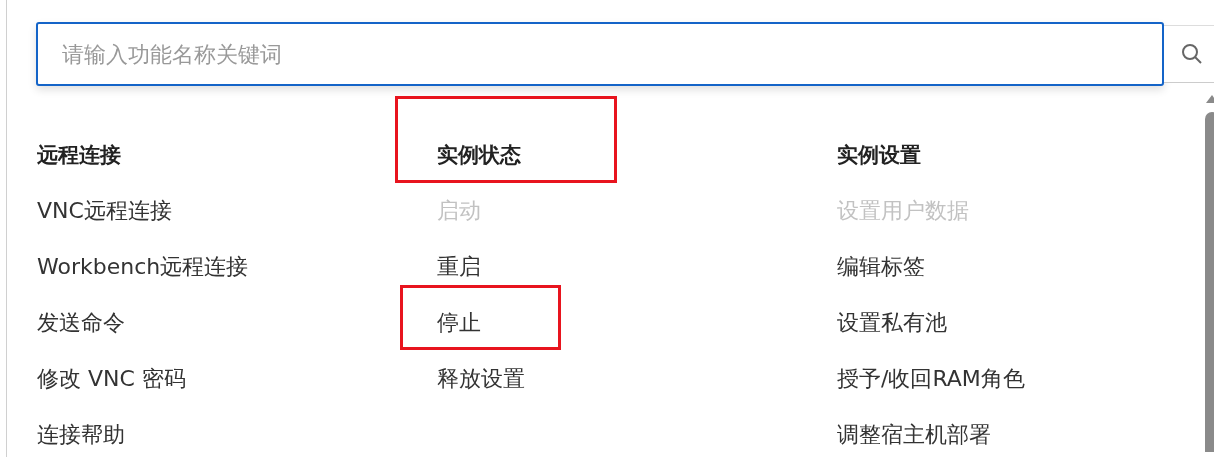 Image resolution: width=1214 pixels, height=457 pixels. Describe the element at coordinates (481, 388) in the screenshot. I see `menu-item: 释放设置` at that location.